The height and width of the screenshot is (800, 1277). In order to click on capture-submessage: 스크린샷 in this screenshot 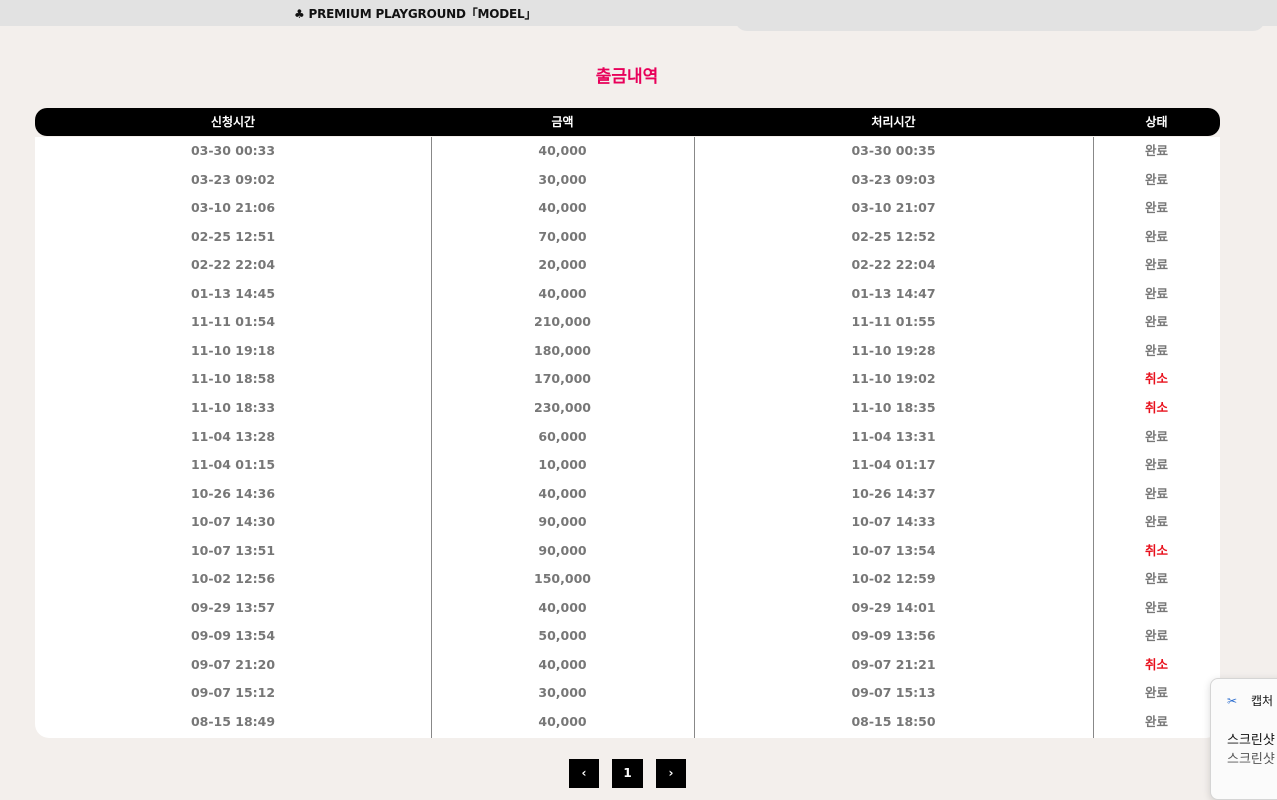, I will do `click(1251, 759)`.